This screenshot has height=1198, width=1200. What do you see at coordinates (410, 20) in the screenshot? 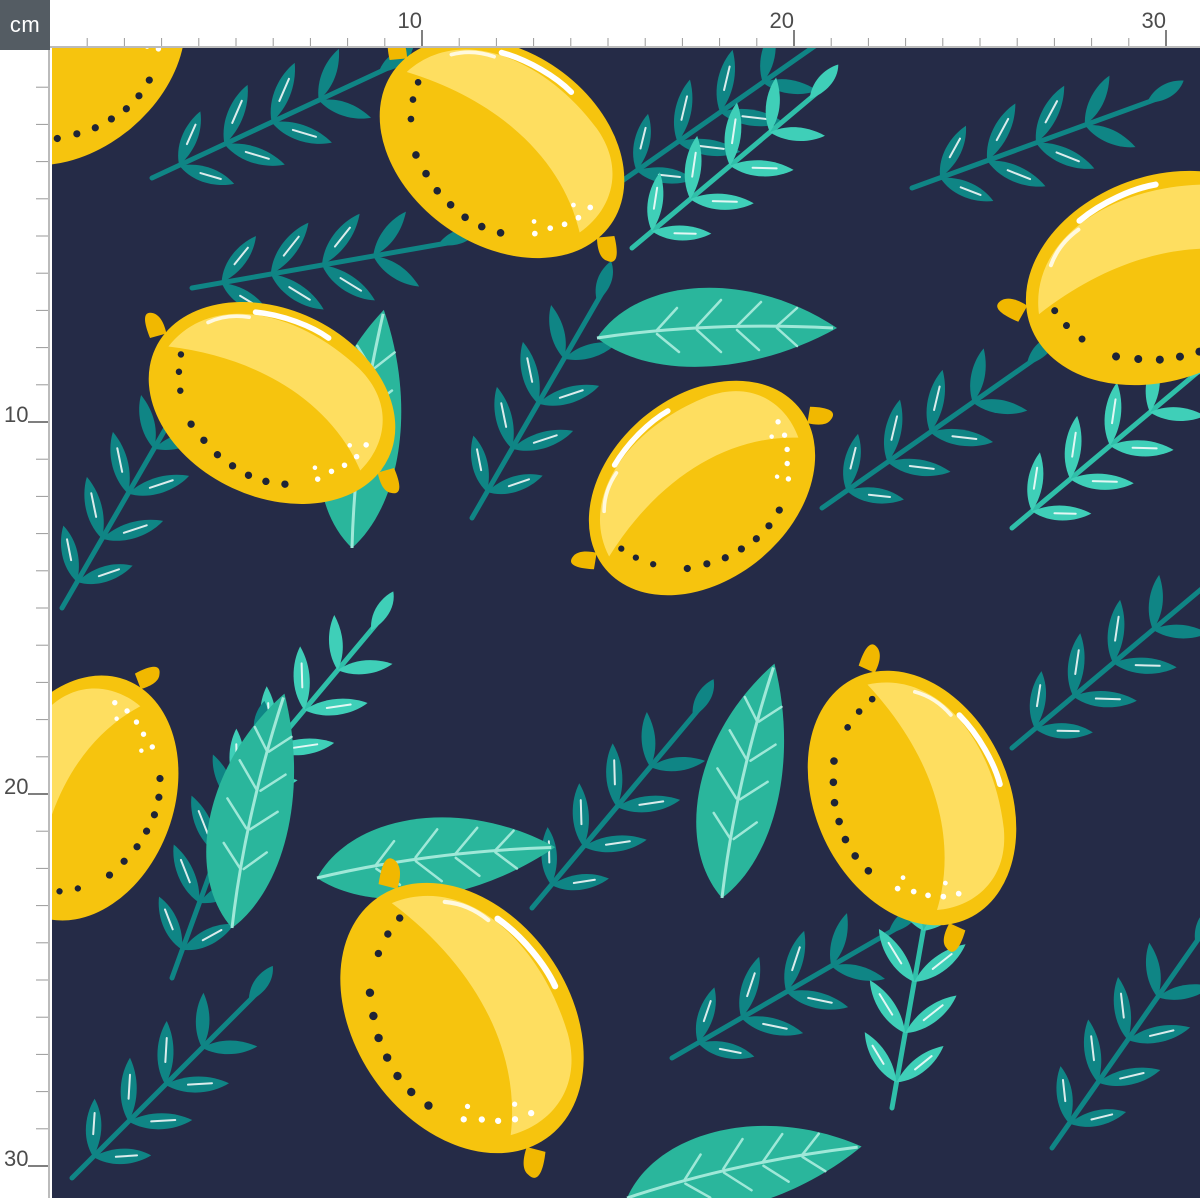
I see `top-ruler-label-10: 10` at bounding box center [410, 20].